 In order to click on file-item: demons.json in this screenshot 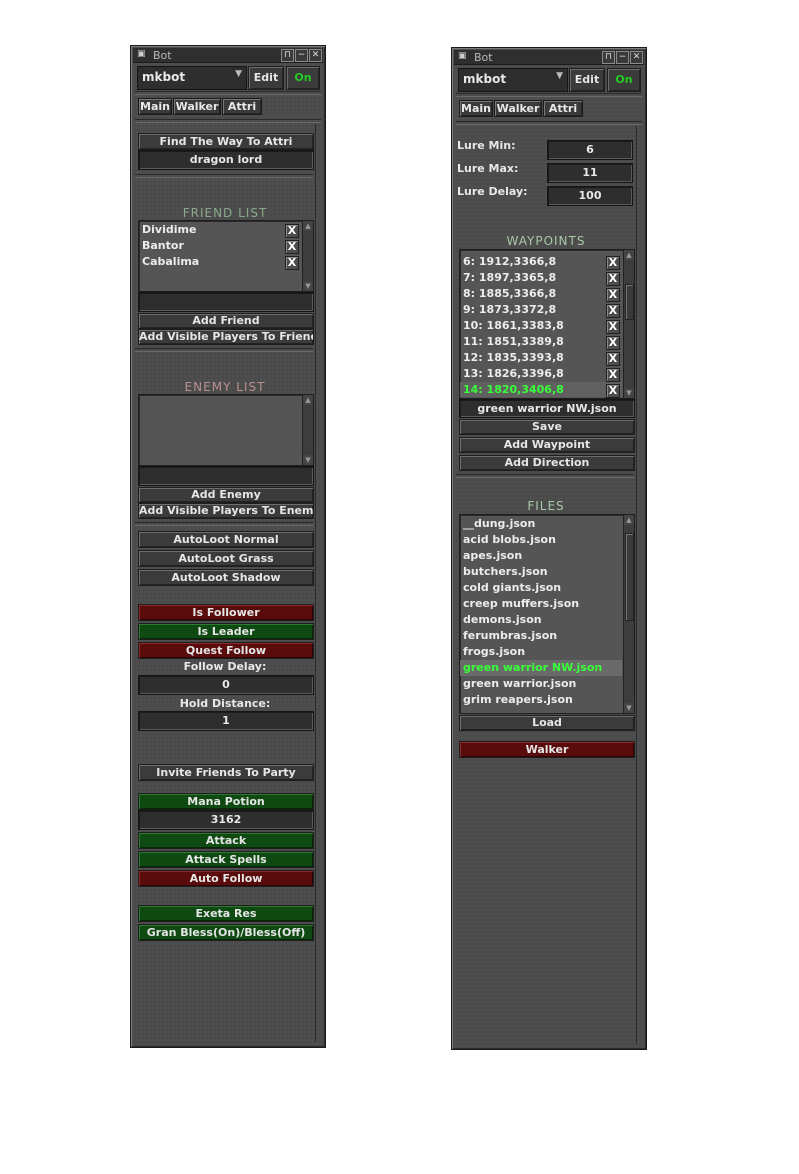, I will do `click(502, 619)`.